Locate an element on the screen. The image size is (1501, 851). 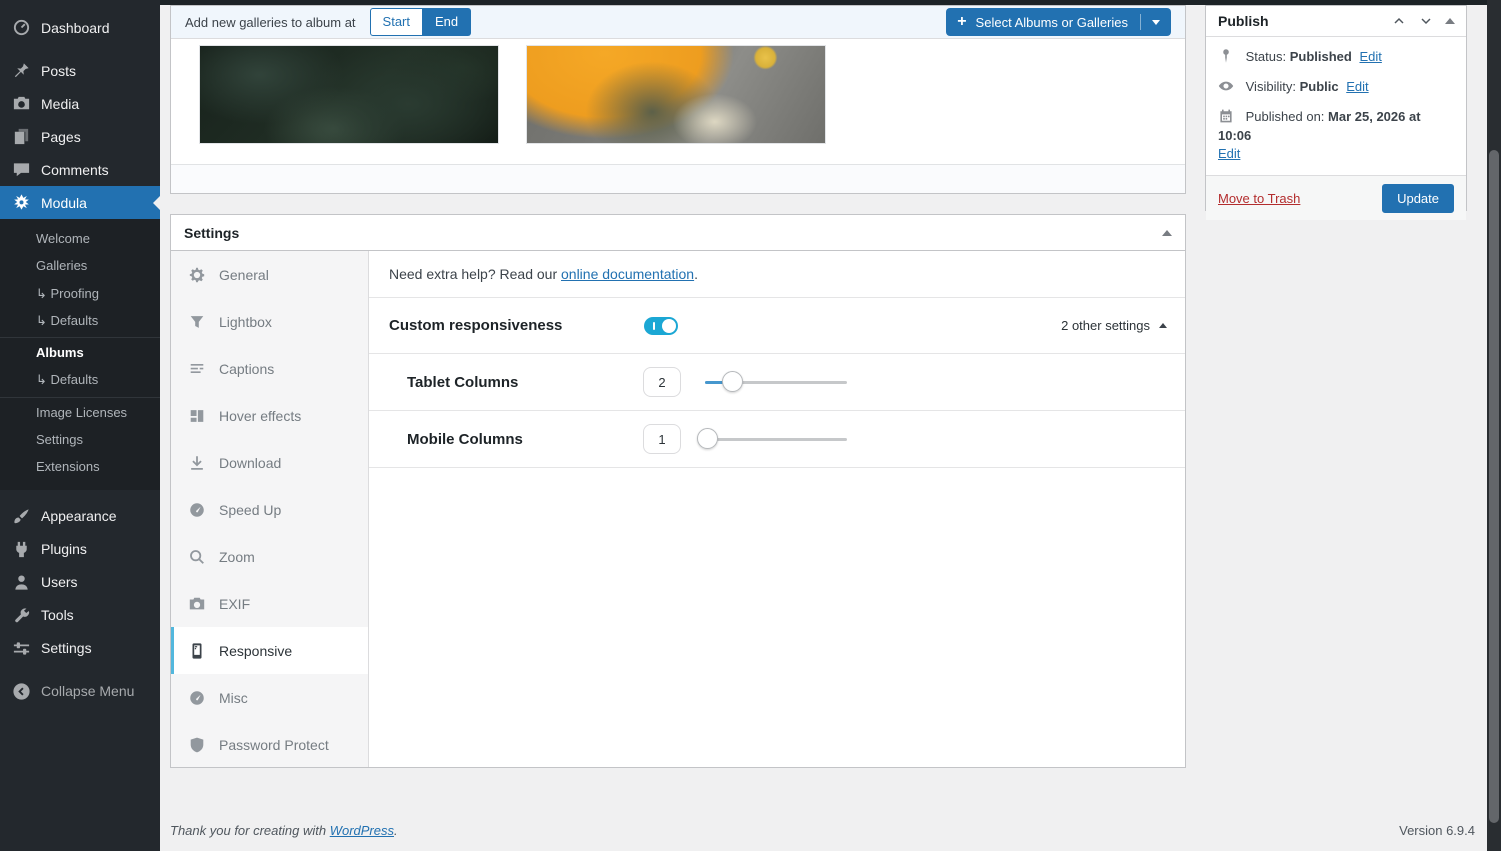
publish-header: Publish is located at coordinates (1336, 21).